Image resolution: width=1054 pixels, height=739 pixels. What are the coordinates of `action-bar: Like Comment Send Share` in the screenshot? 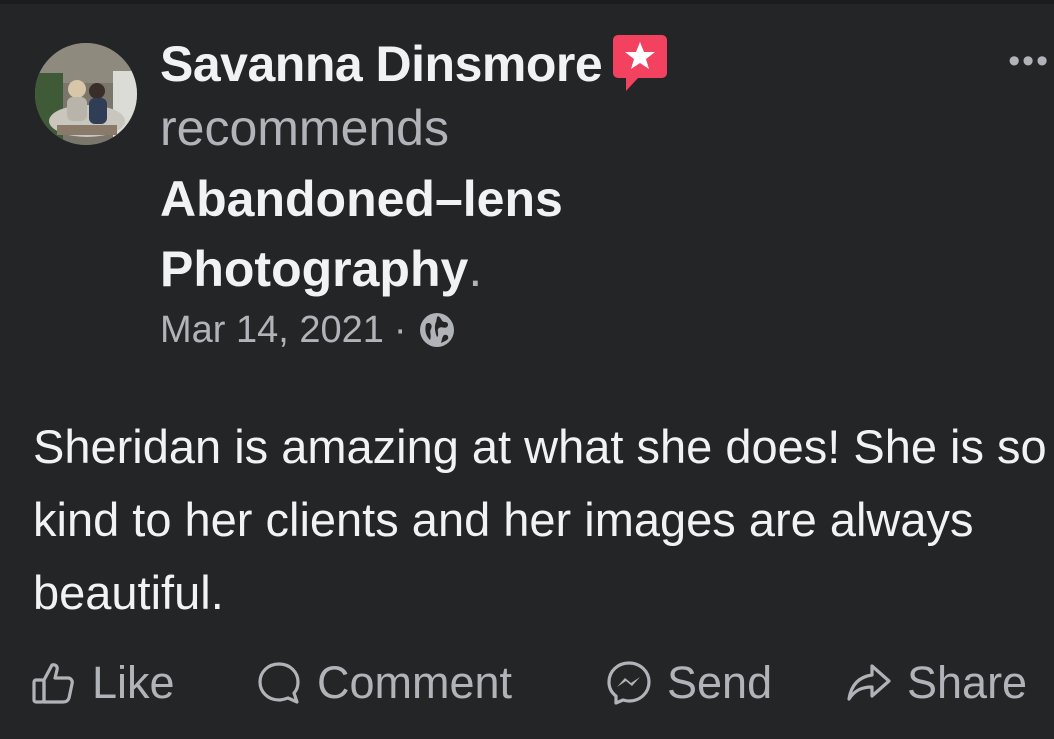 It's located at (542, 683).